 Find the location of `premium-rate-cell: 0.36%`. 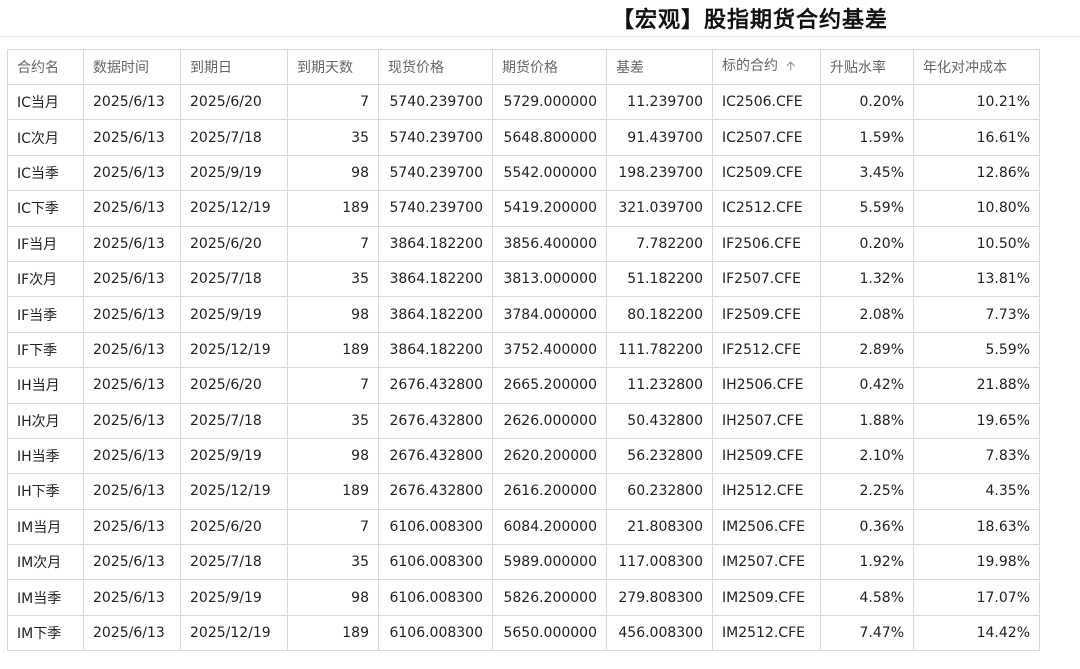

premium-rate-cell: 0.36% is located at coordinates (867, 527).